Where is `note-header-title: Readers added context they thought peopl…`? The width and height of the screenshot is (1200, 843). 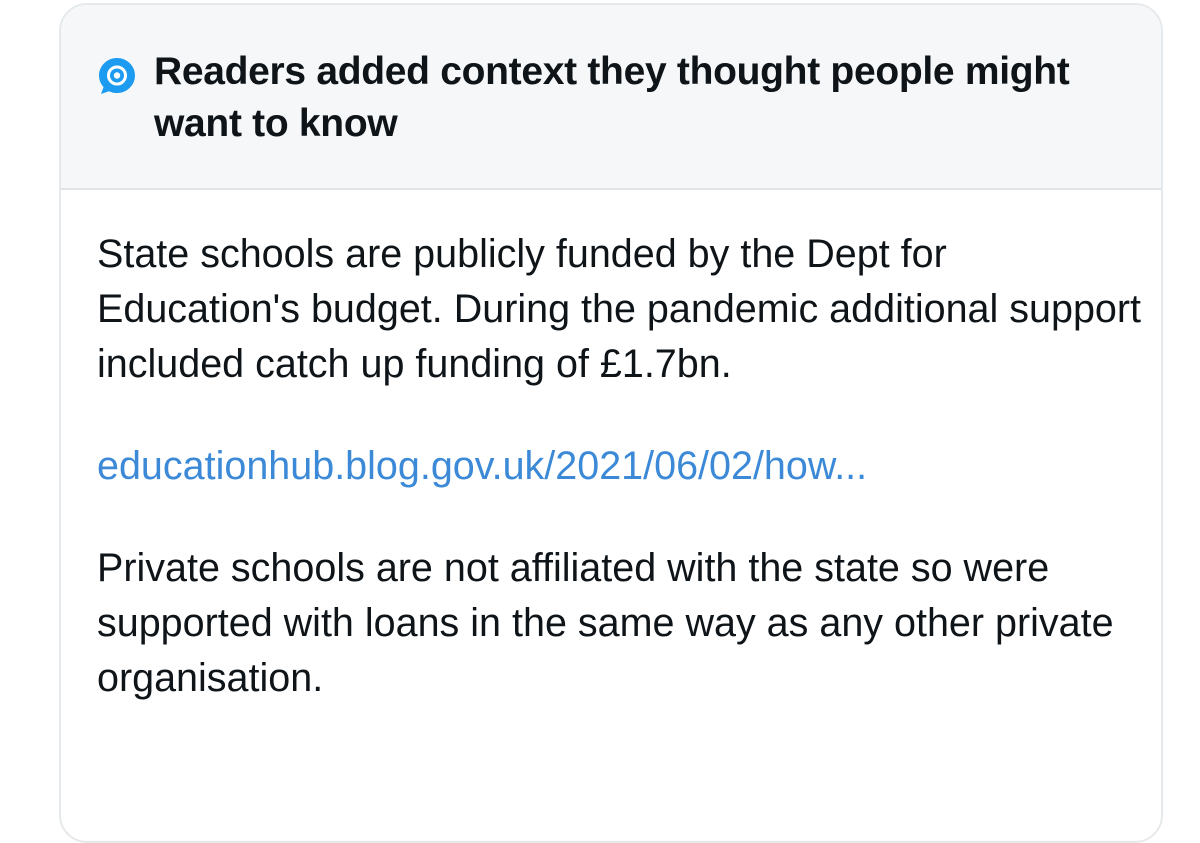 note-header-title: Readers added context they thought peopl… is located at coordinates (612, 97).